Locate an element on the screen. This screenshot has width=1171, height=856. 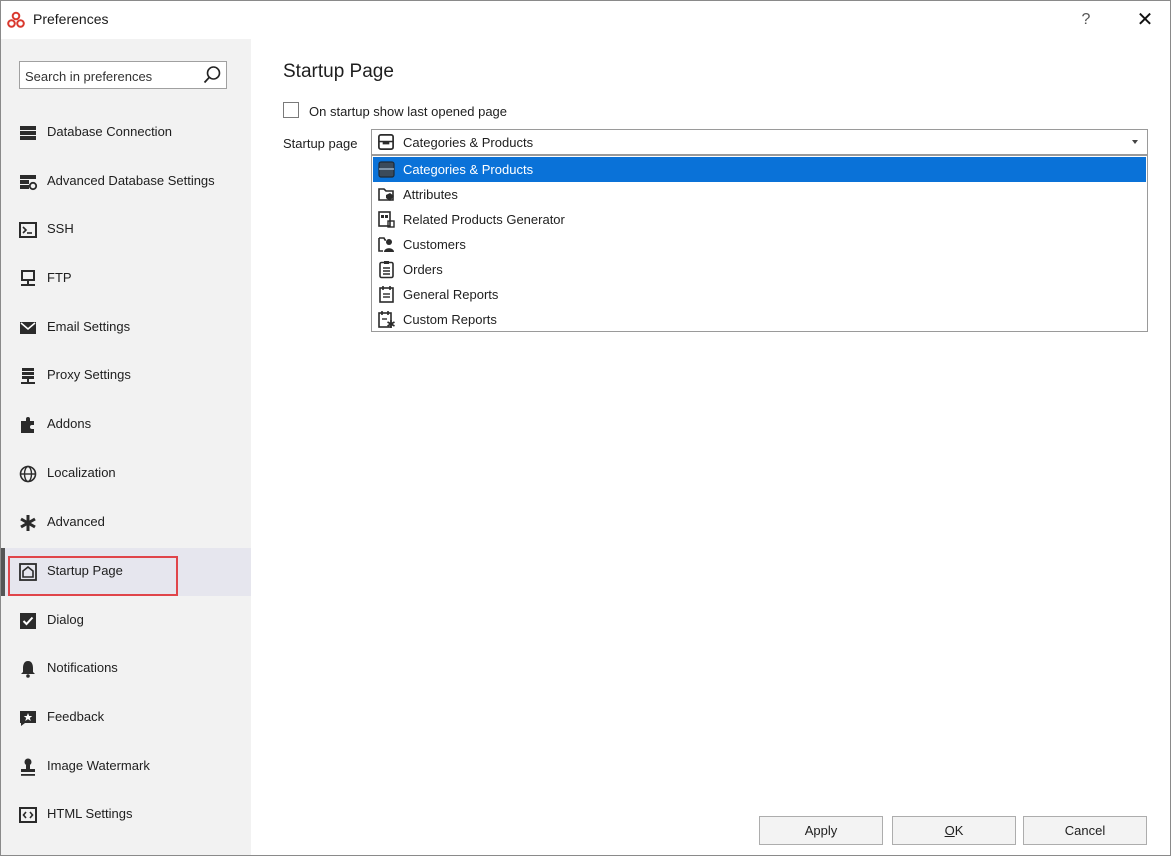
dropdown-option-label: Orders is located at coordinates (423, 269).